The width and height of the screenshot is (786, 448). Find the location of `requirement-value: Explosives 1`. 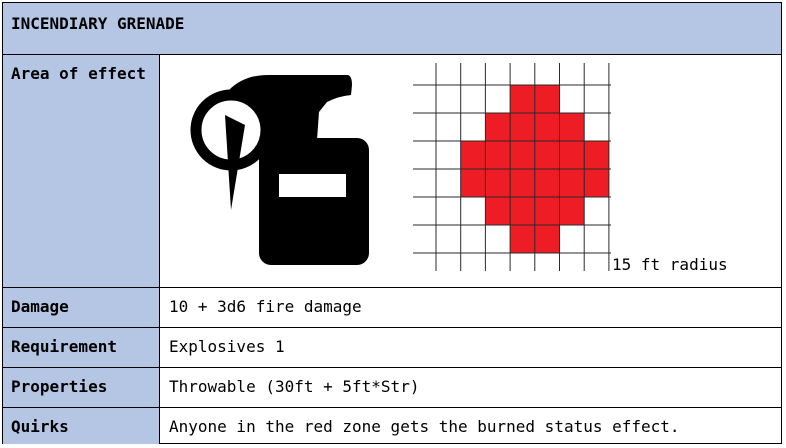

requirement-value: Explosives 1 is located at coordinates (227, 346).